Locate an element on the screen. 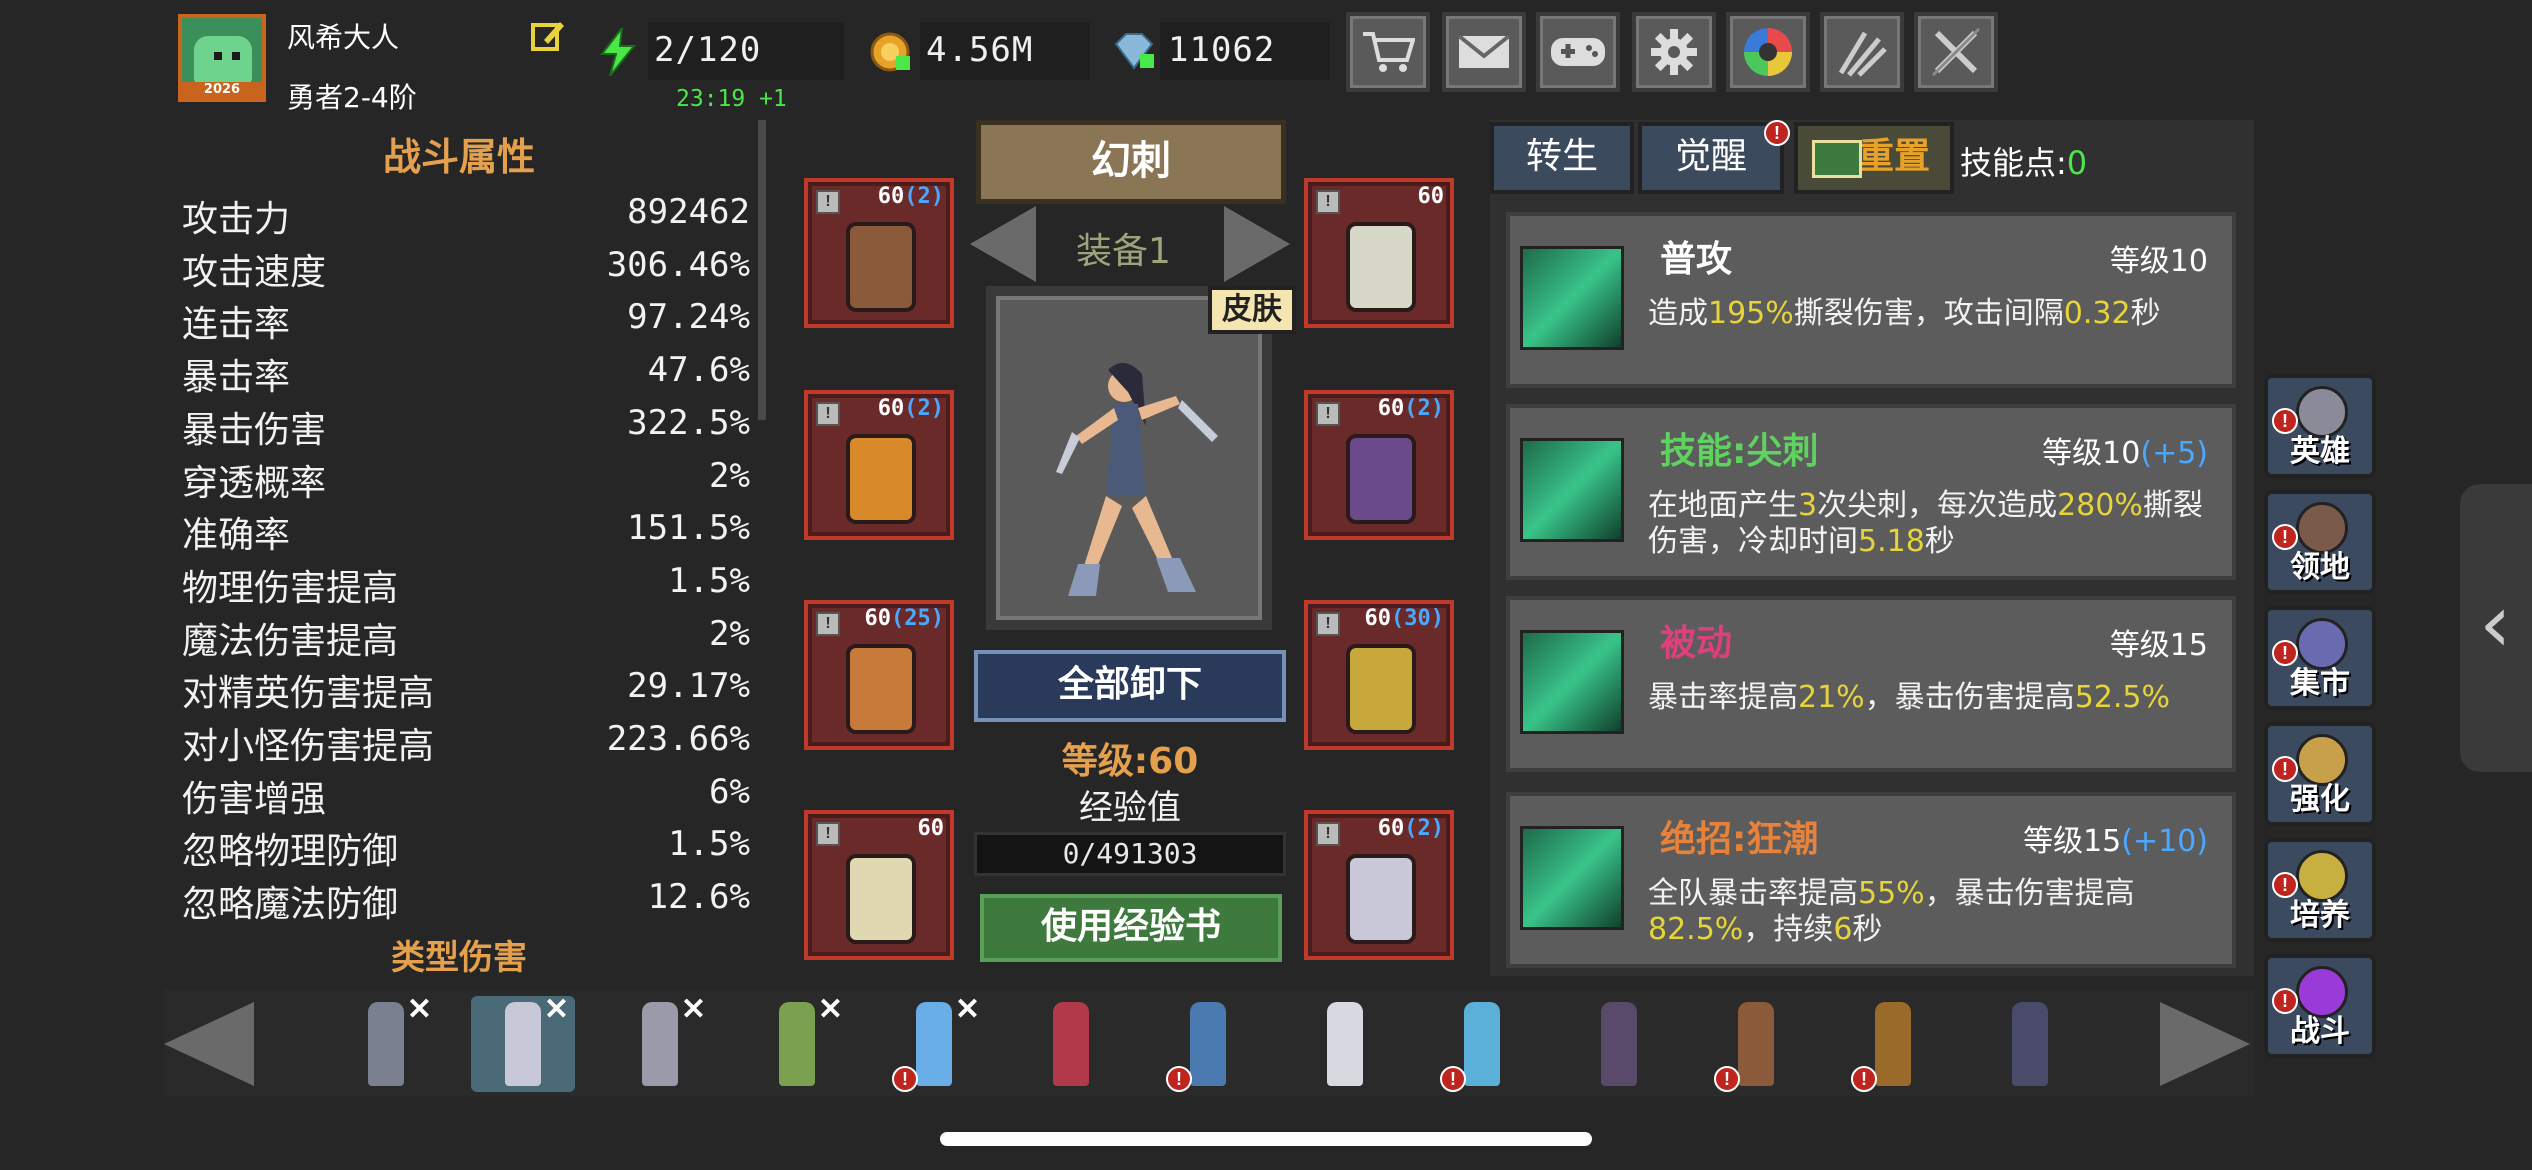 This screenshot has height=1170, width=2532. awaken-tab: 觉醒 ! is located at coordinates (1714, 157).